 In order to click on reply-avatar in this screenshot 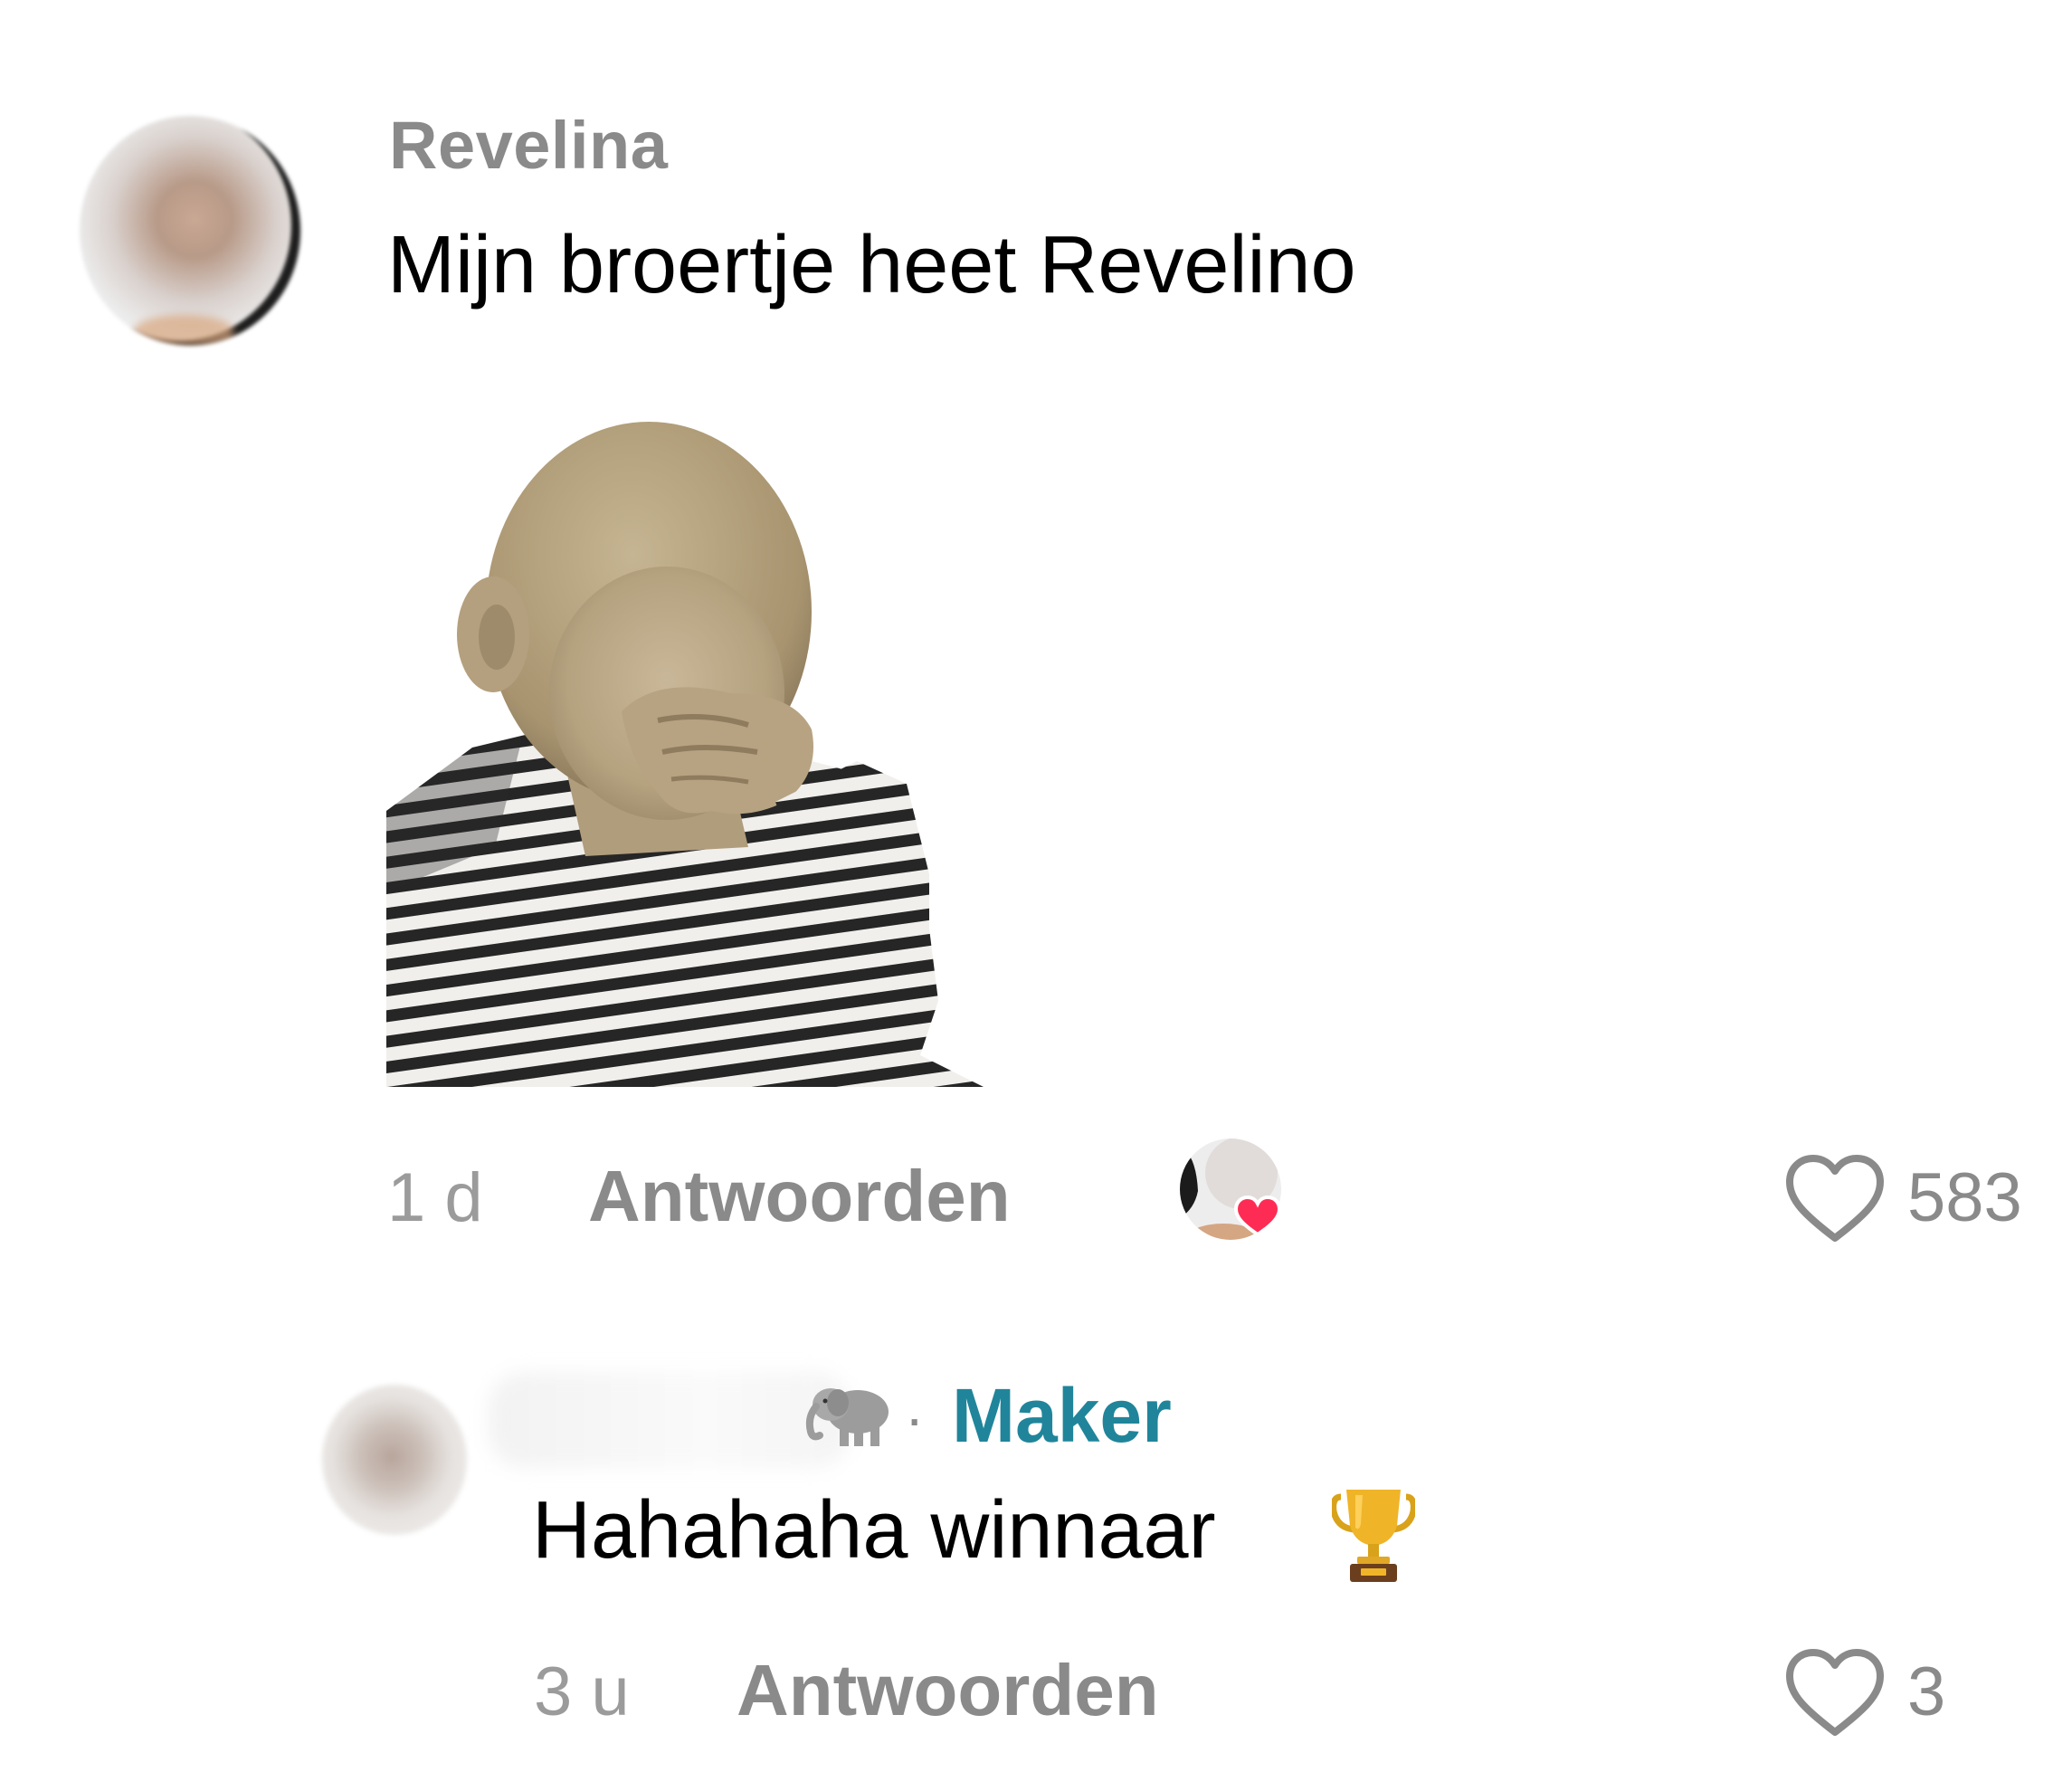, I will do `click(394, 1460)`.